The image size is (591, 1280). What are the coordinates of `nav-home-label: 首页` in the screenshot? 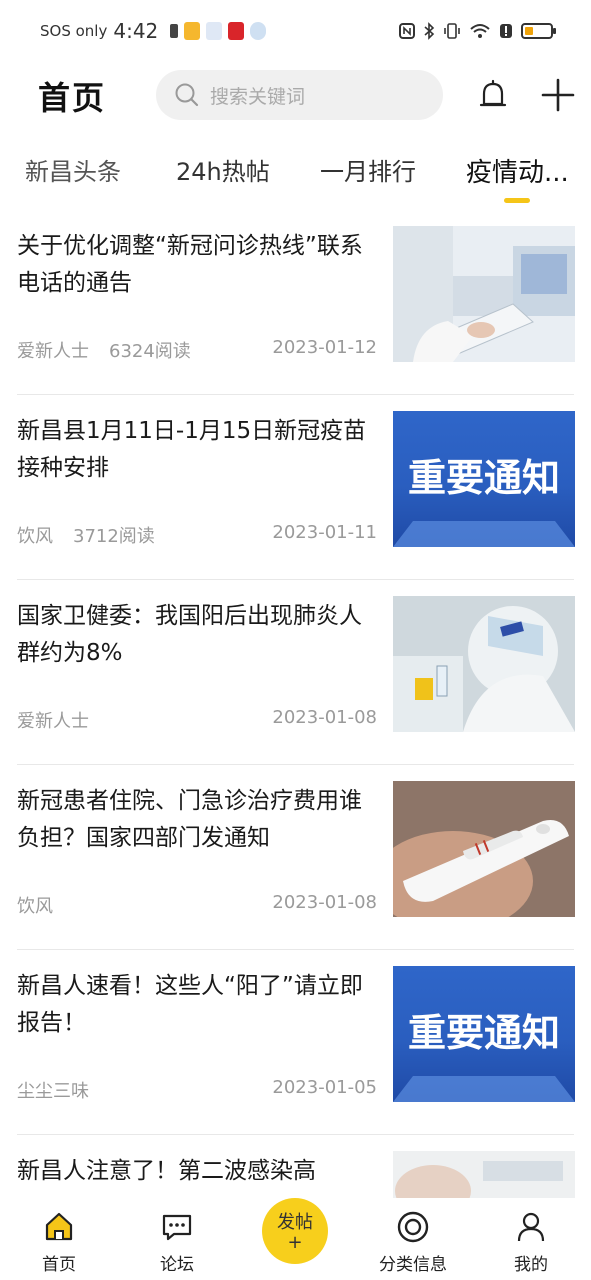 It's located at (59, 1265).